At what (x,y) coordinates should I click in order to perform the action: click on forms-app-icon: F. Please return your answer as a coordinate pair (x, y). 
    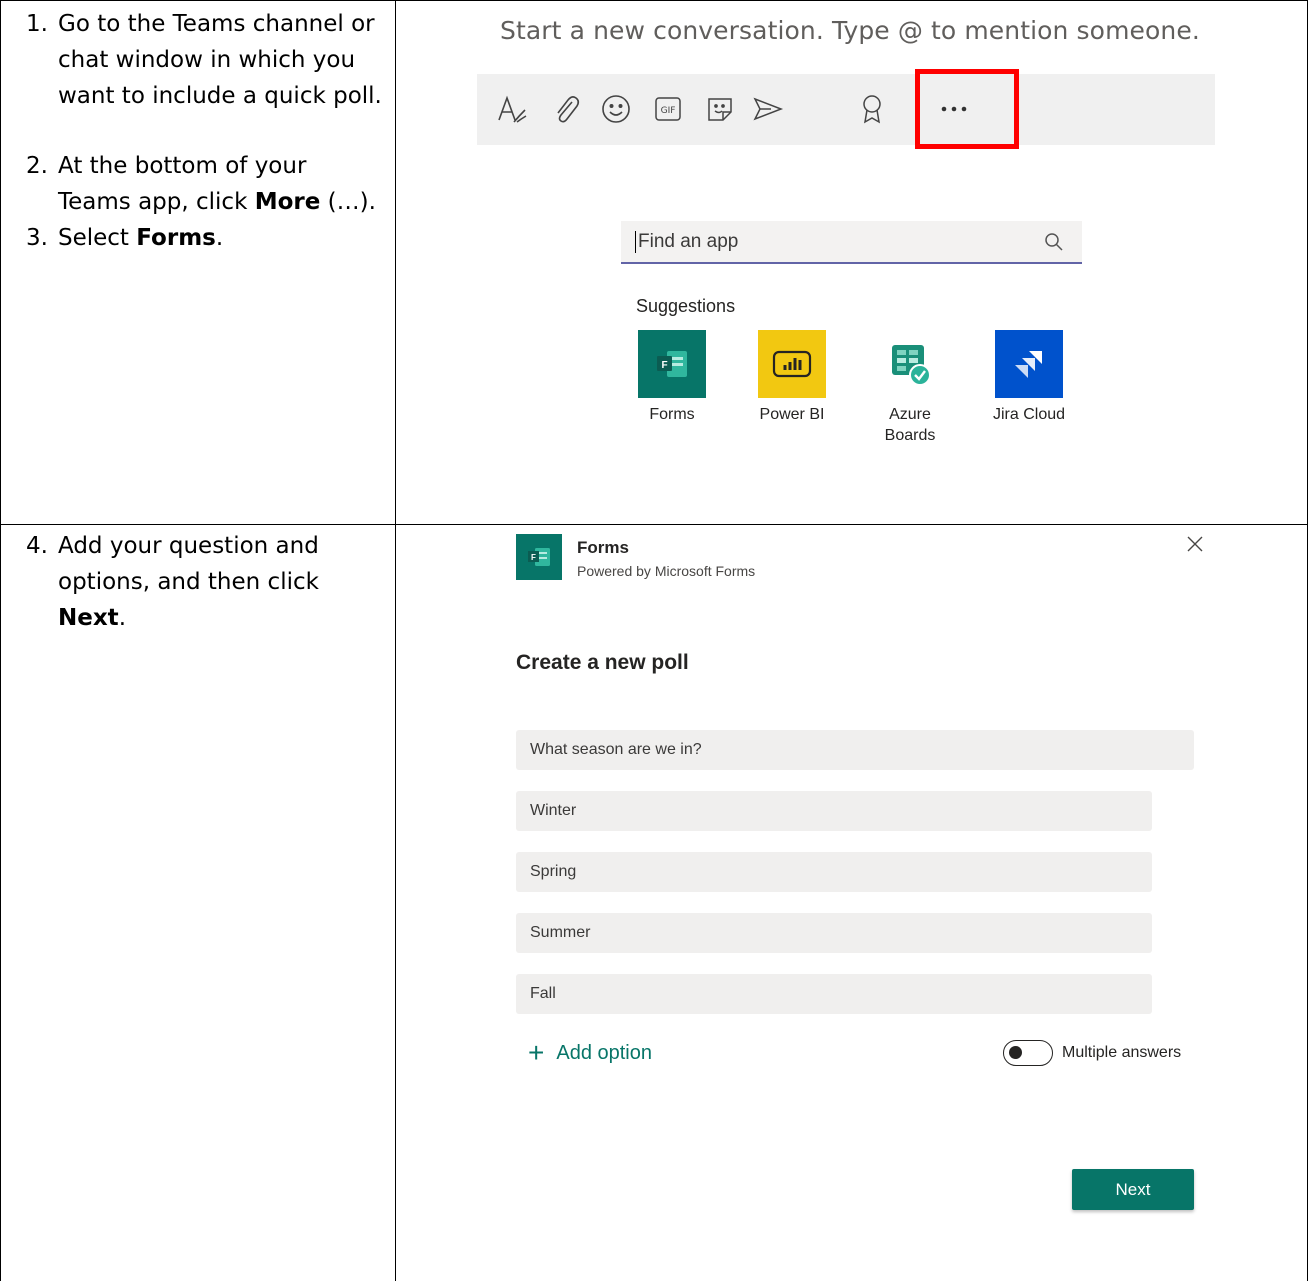
    Looking at the image, I should click on (672, 364).